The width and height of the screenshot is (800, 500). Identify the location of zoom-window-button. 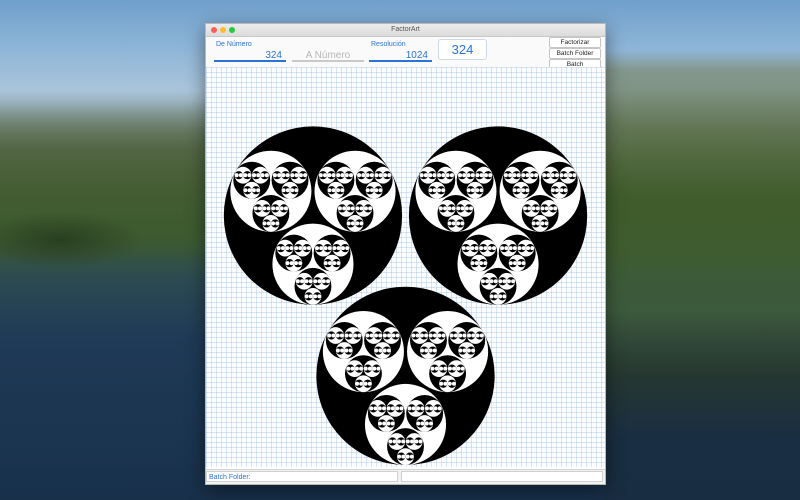
(232, 30).